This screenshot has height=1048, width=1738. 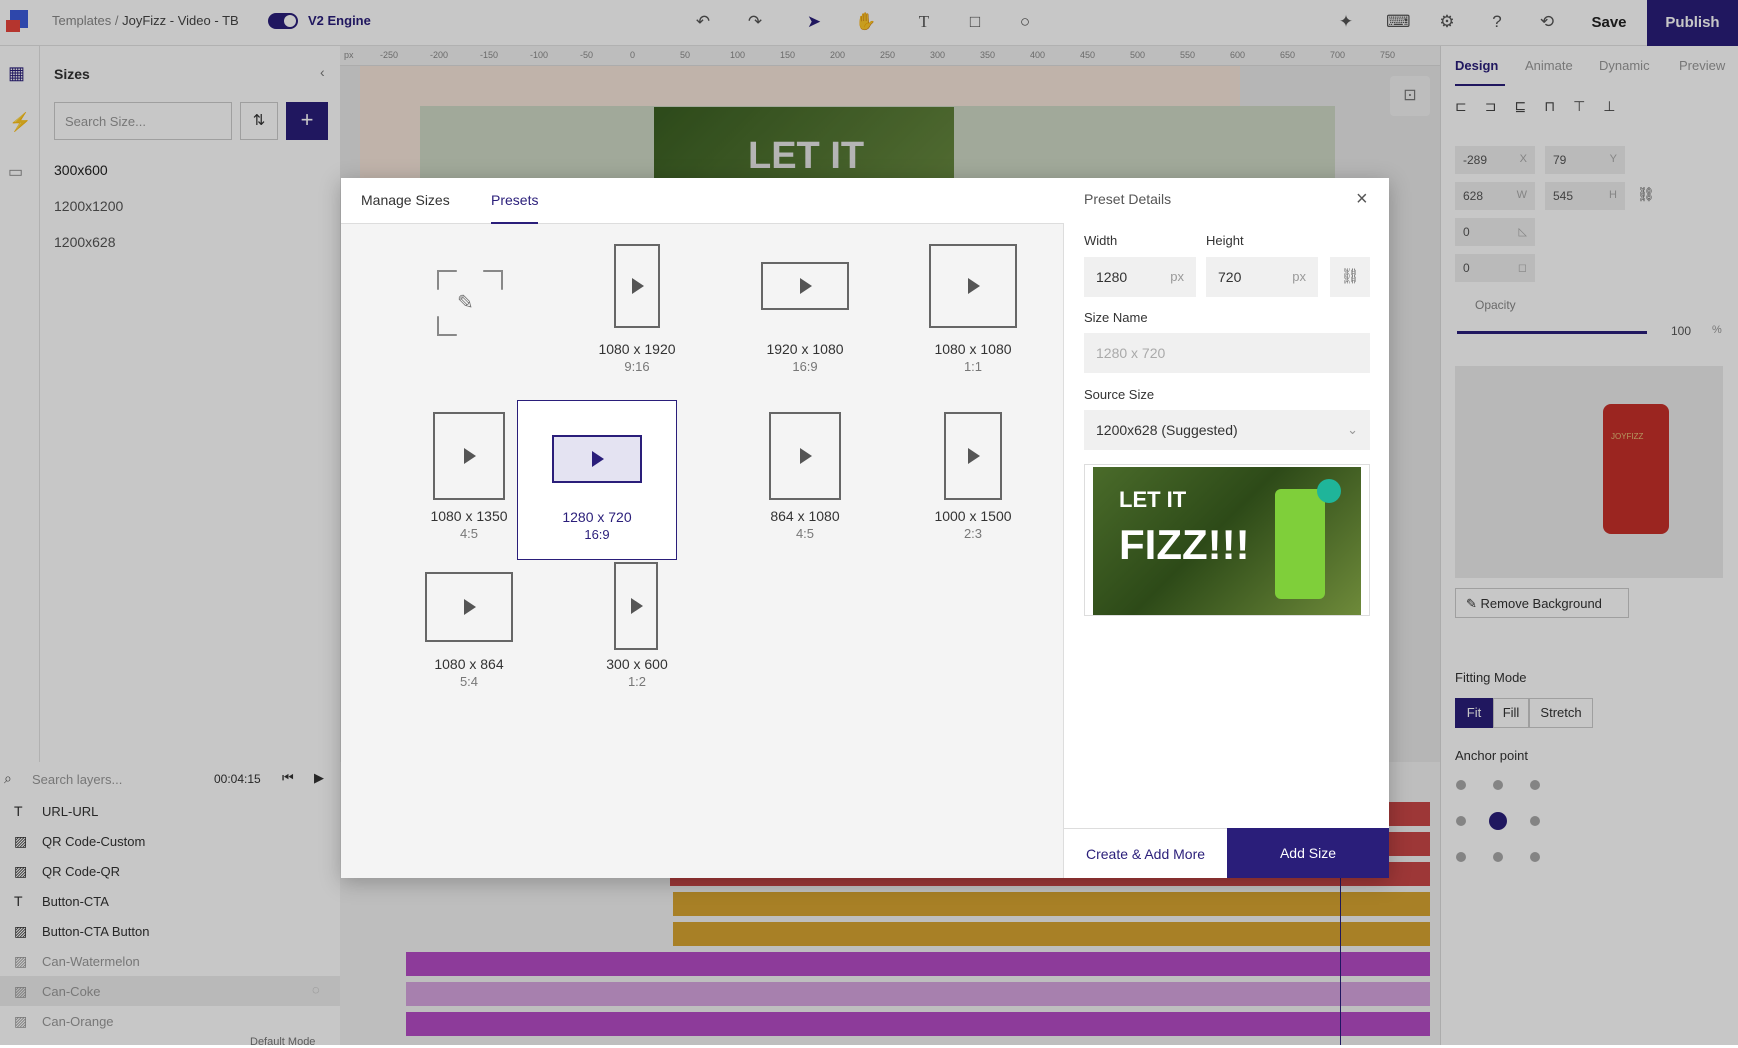 I want to click on source-size-label: Source Size, so click(x=1119, y=394).